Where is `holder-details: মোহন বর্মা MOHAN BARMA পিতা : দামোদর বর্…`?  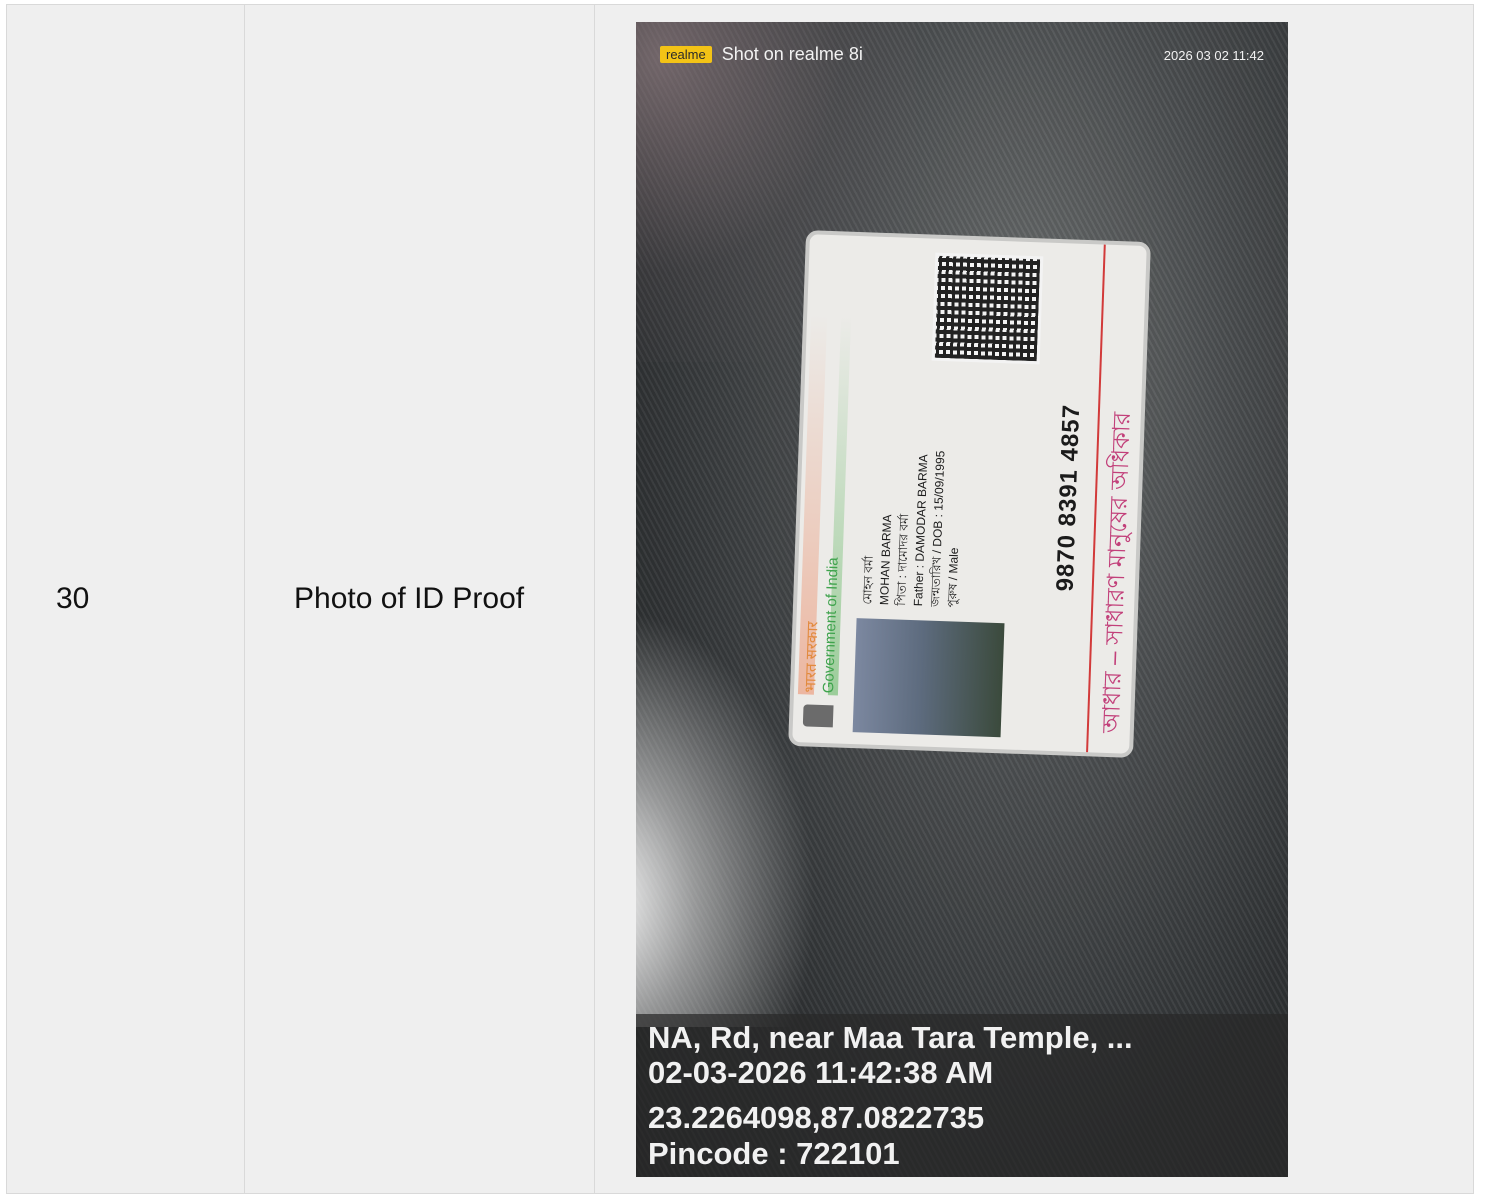
holder-details: মোহন বর্মা MOHAN BARMA পিতা : দামোদর বর্… is located at coordinates (912, 528).